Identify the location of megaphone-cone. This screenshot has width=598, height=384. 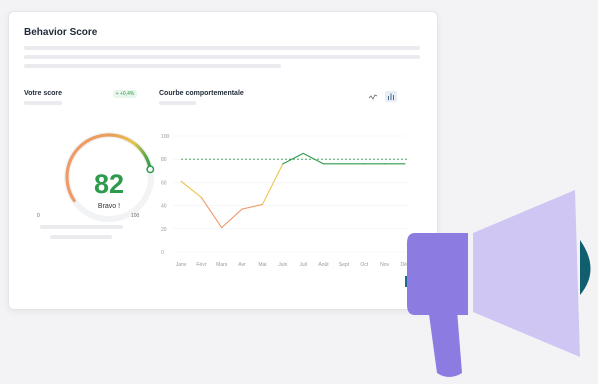
(526, 273).